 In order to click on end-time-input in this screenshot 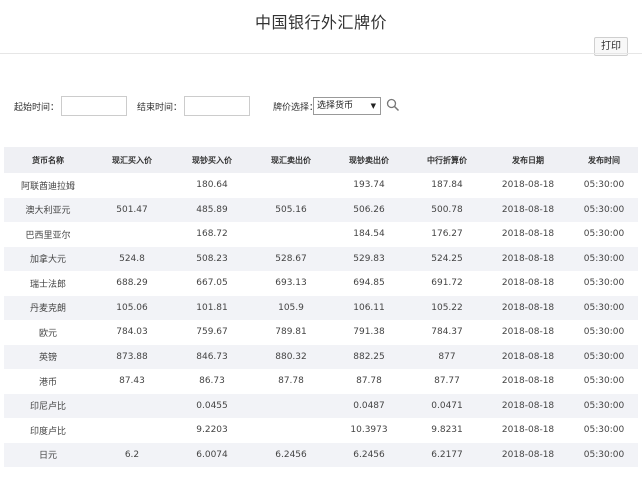, I will do `click(217, 106)`.